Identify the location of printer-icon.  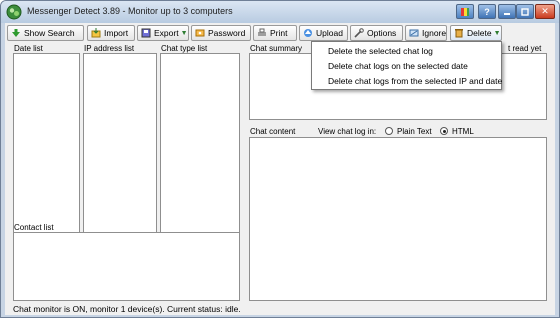
(262, 32).